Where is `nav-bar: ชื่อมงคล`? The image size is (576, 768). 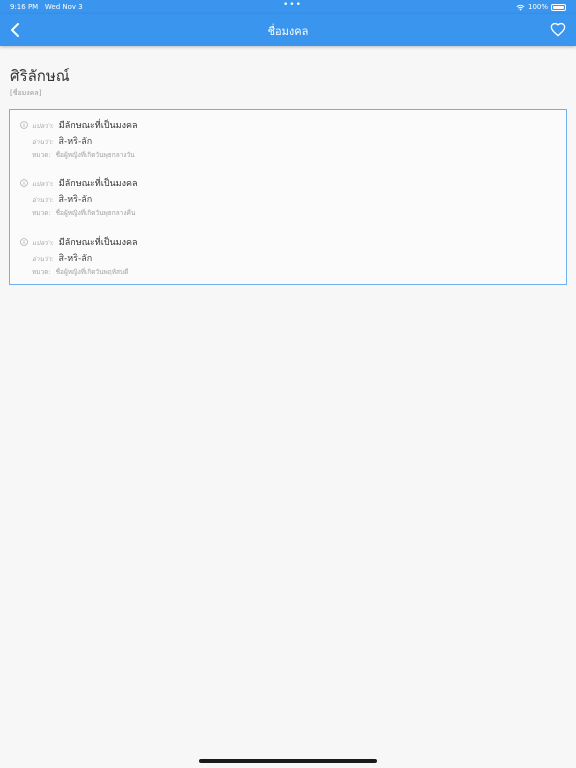 nav-bar: ชื่อมงคล is located at coordinates (288, 30).